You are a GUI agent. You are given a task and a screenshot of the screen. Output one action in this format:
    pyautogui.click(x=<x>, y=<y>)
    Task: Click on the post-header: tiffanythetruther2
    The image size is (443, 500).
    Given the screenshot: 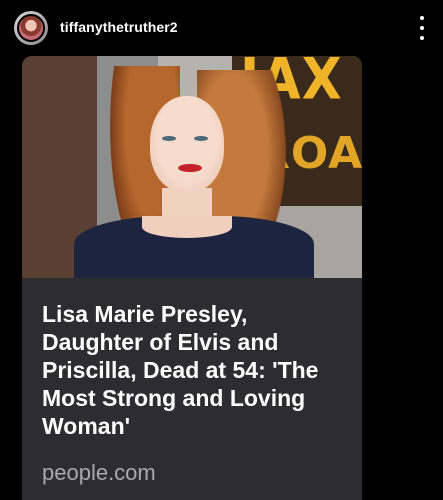 What is the action you would take?
    pyautogui.click(x=221, y=28)
    